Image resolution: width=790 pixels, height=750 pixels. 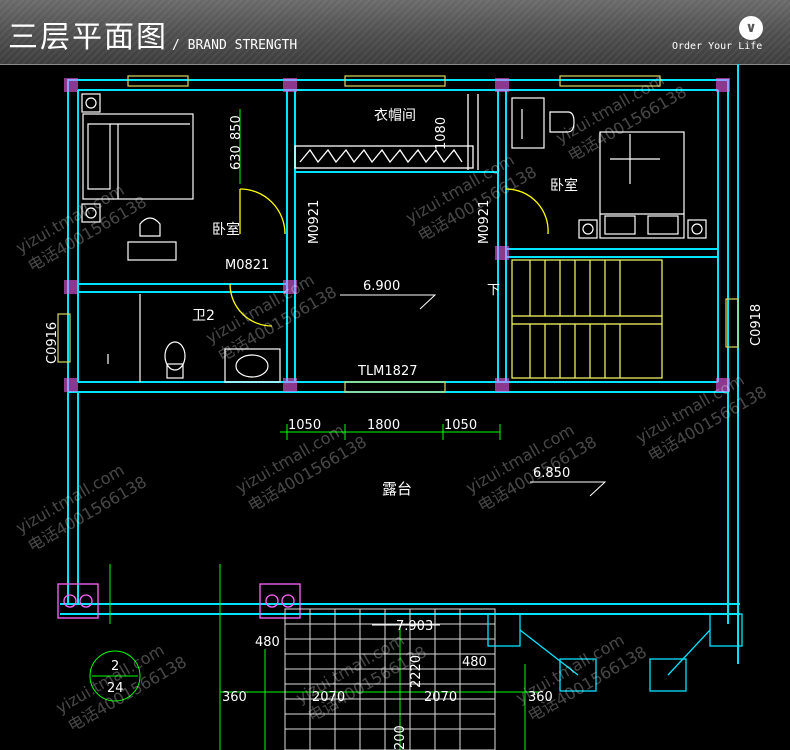 What do you see at coordinates (52, 343) in the screenshot?
I see `label-window-left: C0916` at bounding box center [52, 343].